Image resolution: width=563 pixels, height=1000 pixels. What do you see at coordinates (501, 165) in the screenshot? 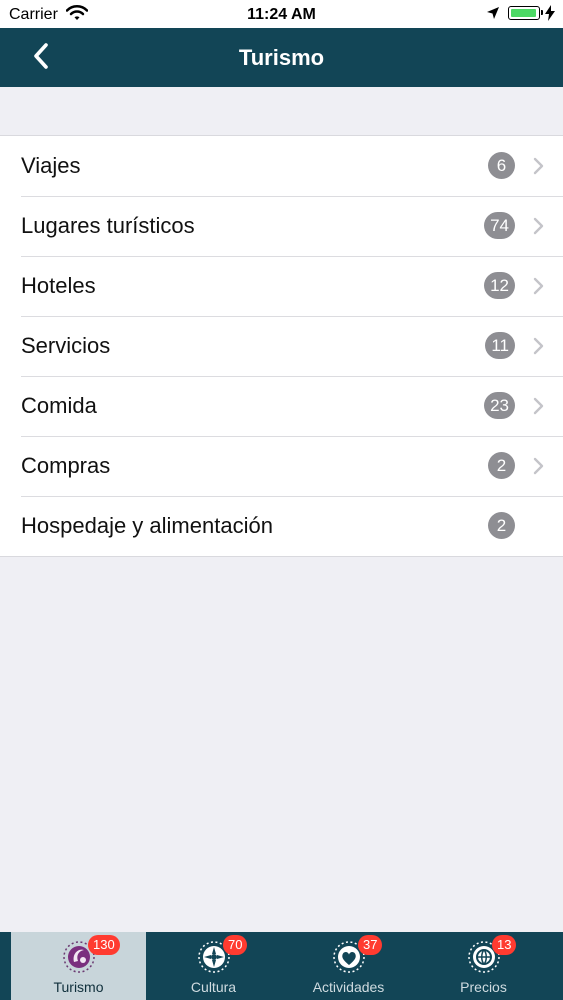
I see `count-badge: 6` at bounding box center [501, 165].